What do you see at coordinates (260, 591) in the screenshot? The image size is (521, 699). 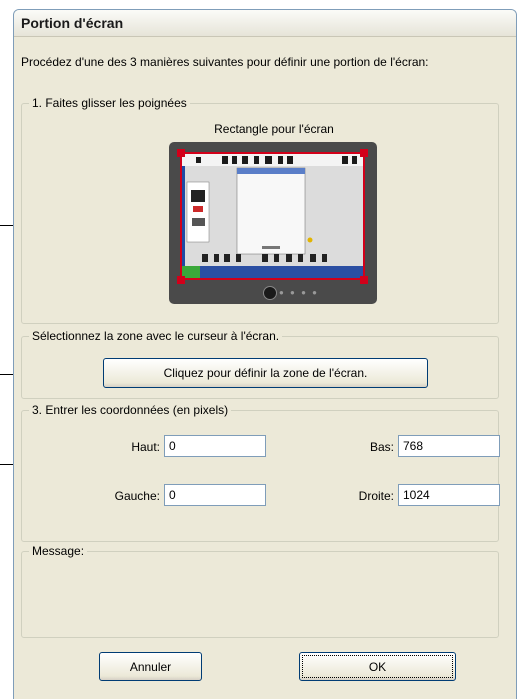 I see `message-group: Message:` at bounding box center [260, 591].